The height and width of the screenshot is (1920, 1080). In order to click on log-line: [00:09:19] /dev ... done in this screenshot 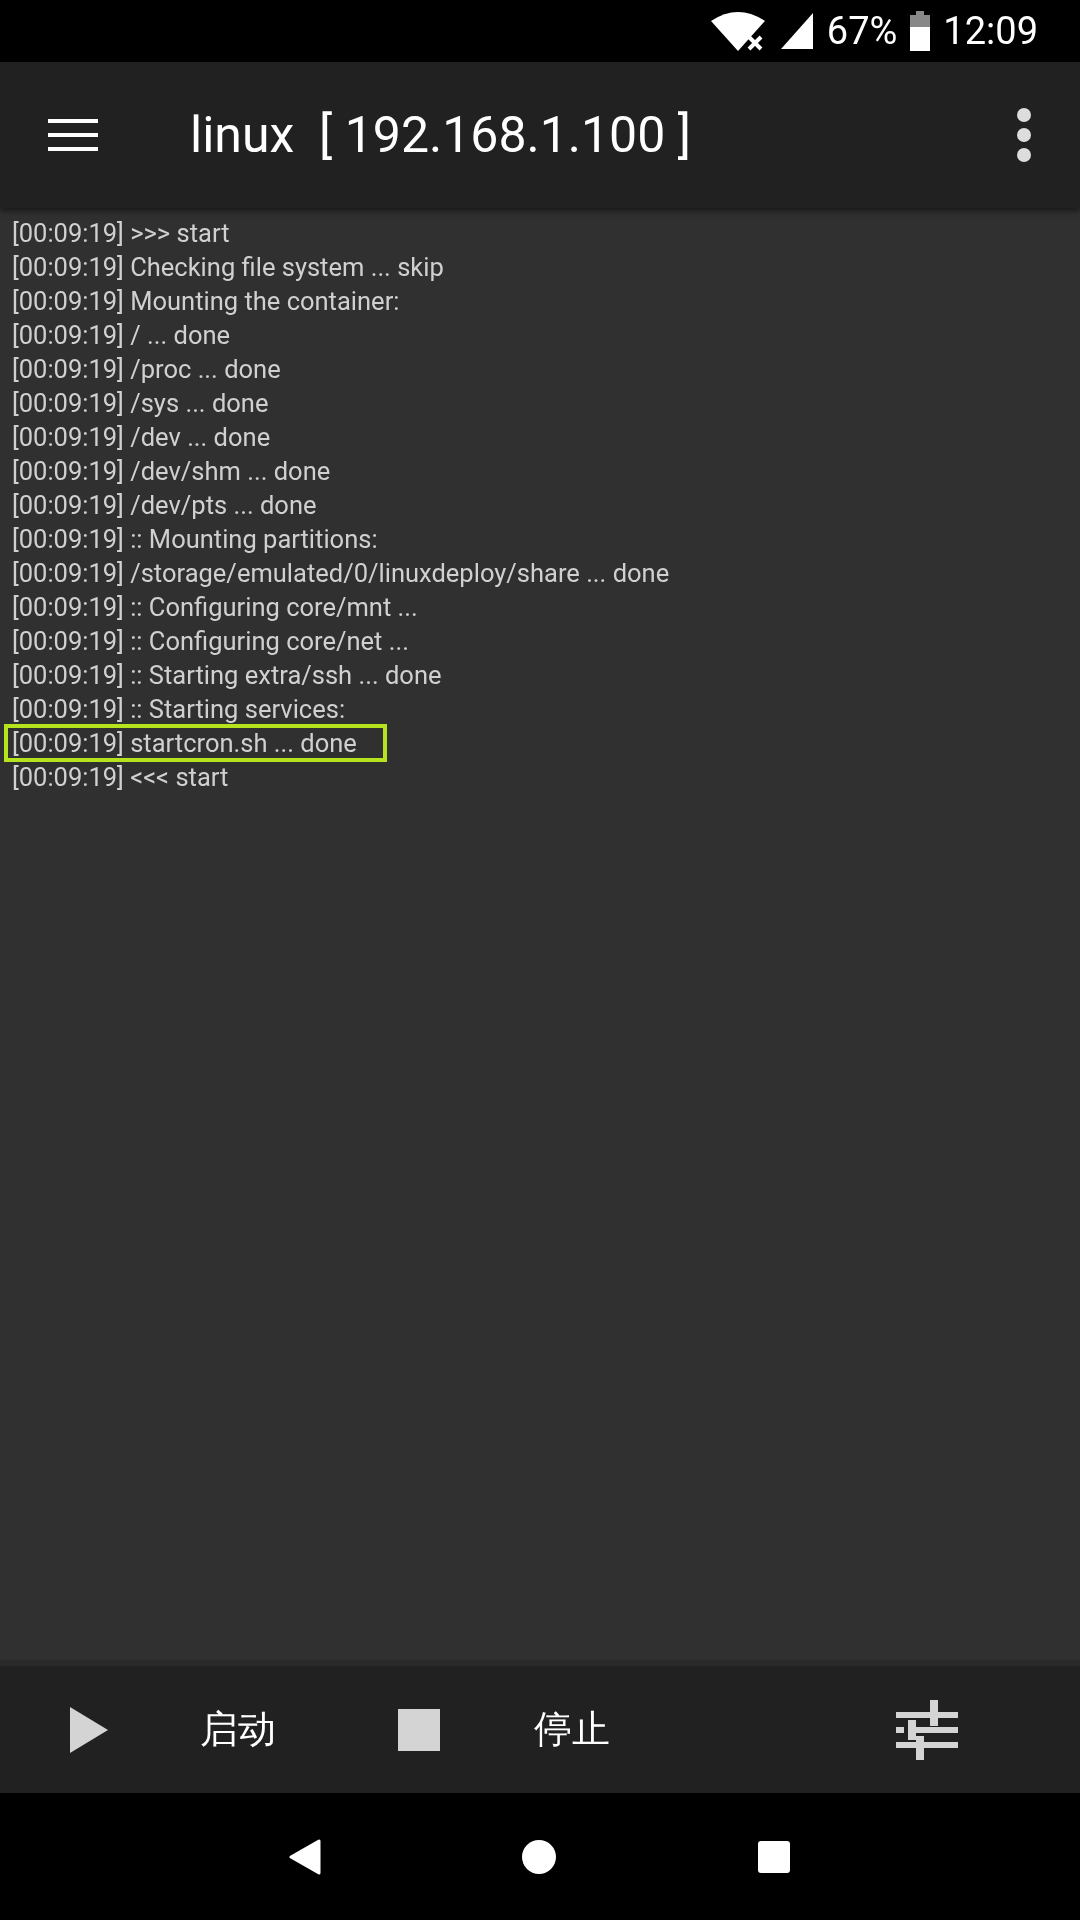, I will do `click(141, 437)`.